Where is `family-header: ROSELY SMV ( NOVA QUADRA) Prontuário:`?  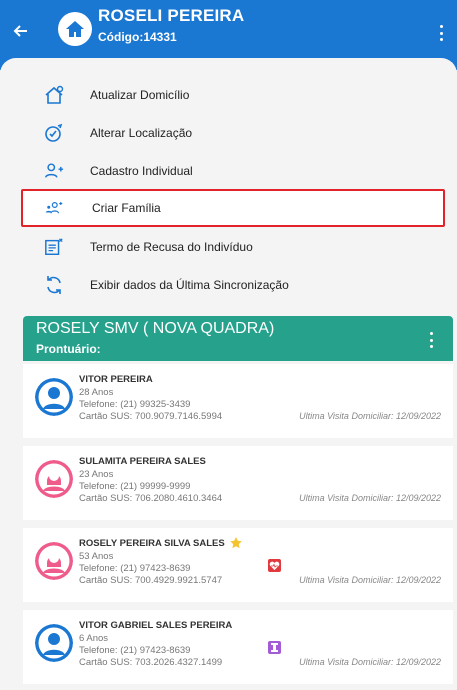
family-header: ROSELY SMV ( NOVA QUADRA) Prontuário: is located at coordinates (238, 338).